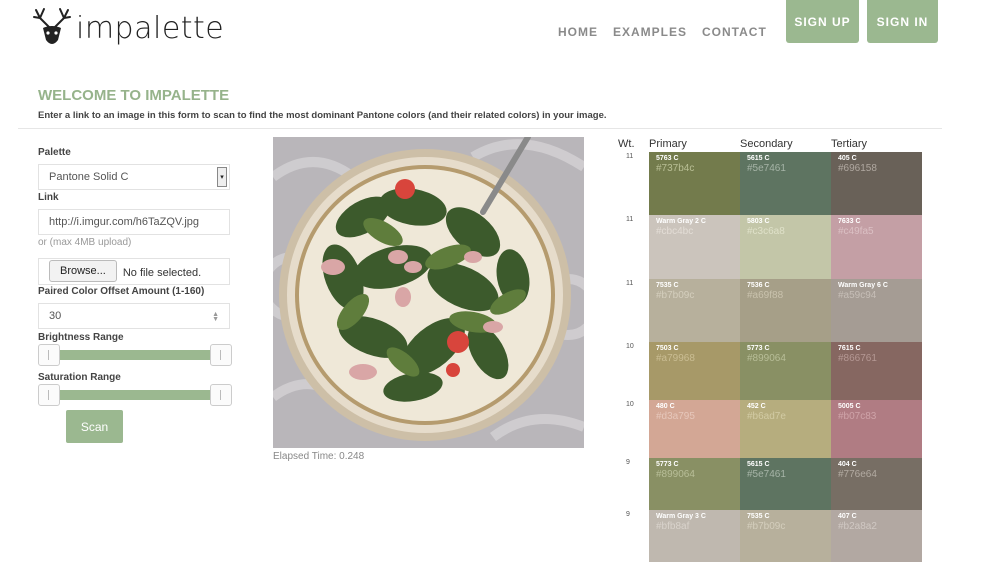  Describe the element at coordinates (694, 536) in the screenshot. I see `primary-color-swatch: Warm Gray 3 C #bfb8af` at that location.